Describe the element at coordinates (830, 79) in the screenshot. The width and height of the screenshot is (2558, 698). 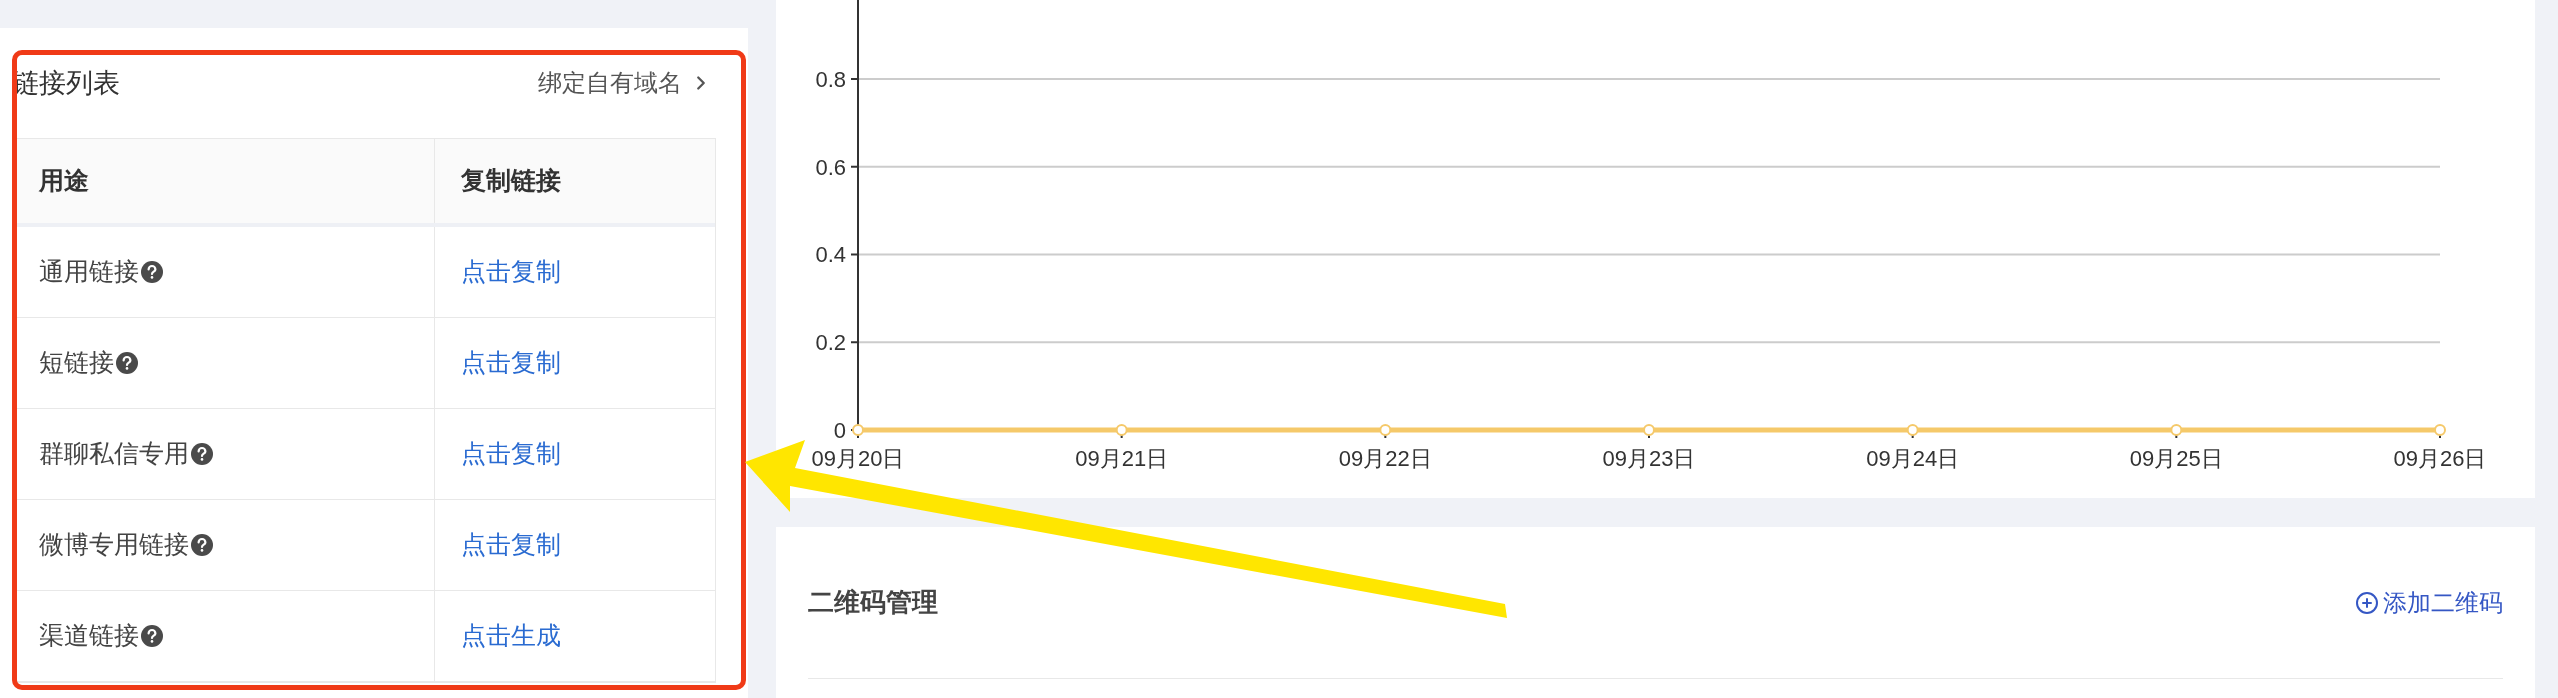
I see `y-tick-label: 0.8` at that location.